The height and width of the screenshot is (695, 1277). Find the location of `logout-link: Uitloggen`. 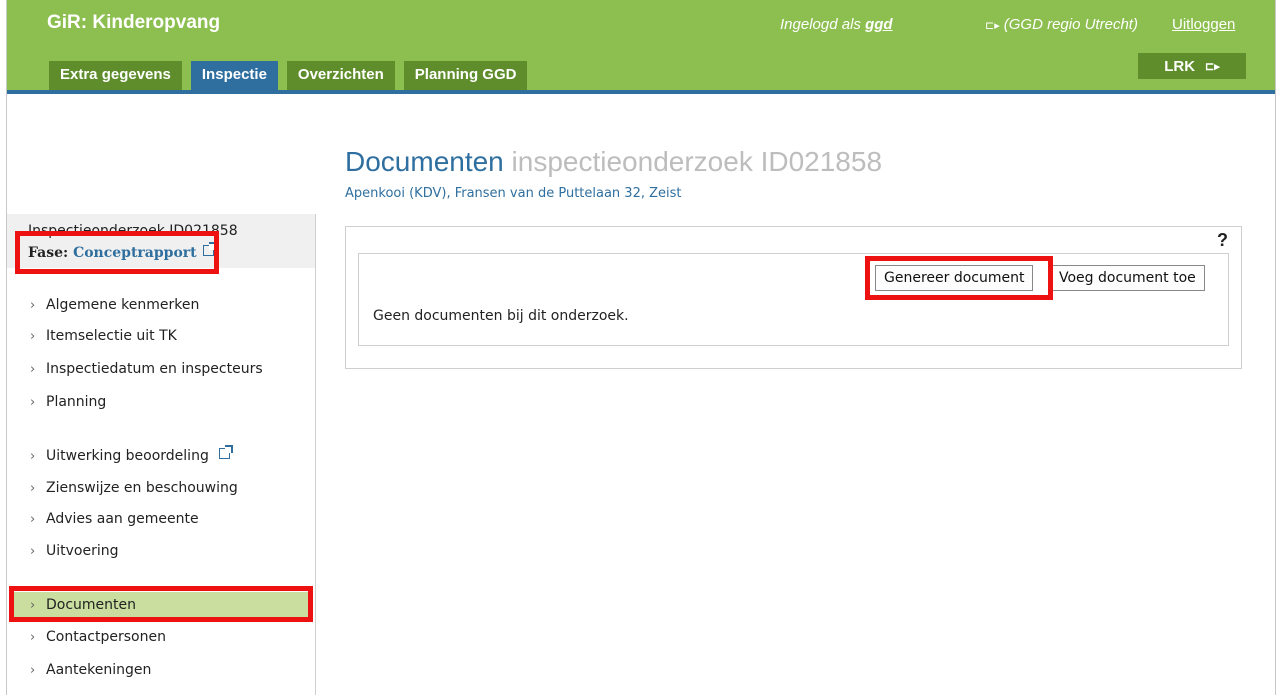

logout-link: Uitloggen is located at coordinates (1203, 24).